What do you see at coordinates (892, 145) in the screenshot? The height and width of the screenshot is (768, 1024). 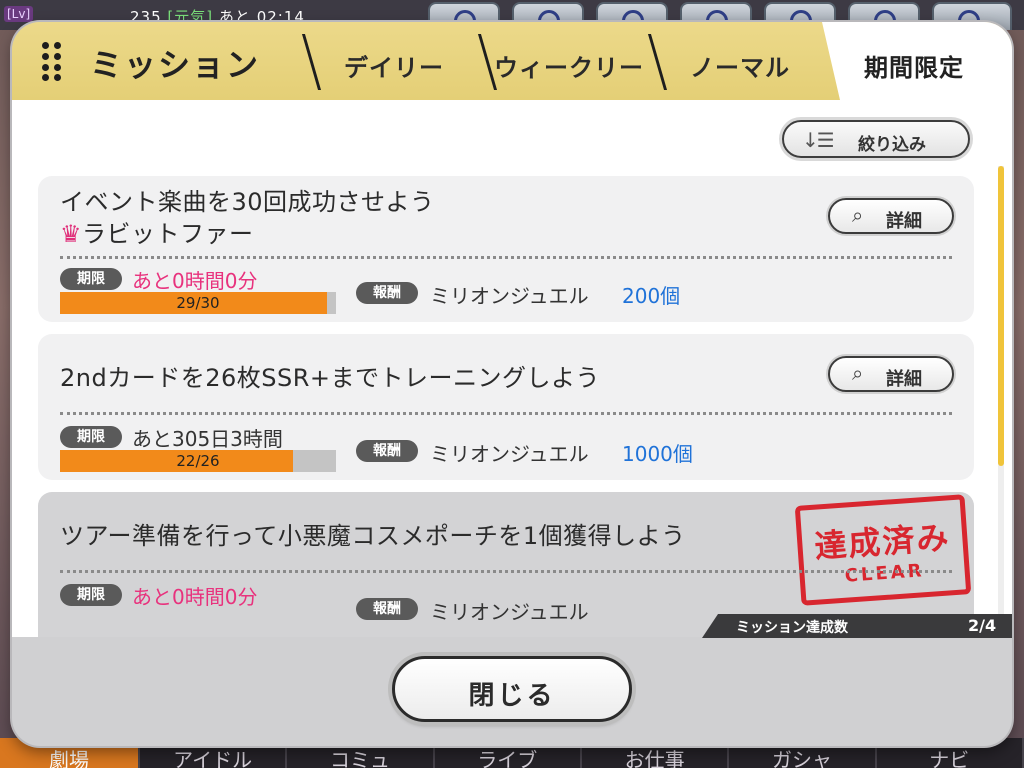 I see `filter-label: 絞り込み` at bounding box center [892, 145].